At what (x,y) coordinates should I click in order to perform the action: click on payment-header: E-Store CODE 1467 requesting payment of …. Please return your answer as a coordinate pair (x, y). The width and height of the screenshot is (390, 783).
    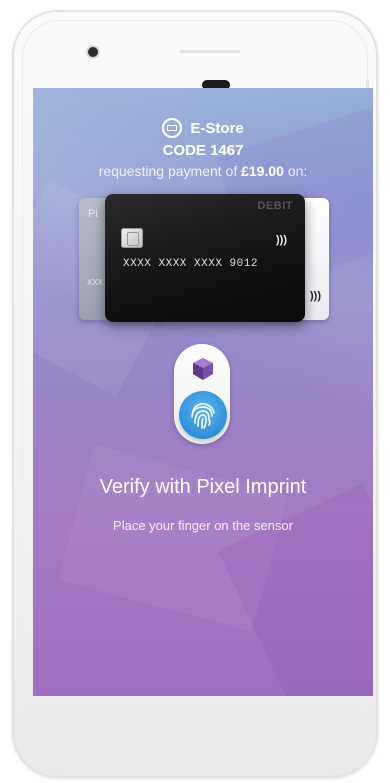
    Looking at the image, I should click on (203, 148).